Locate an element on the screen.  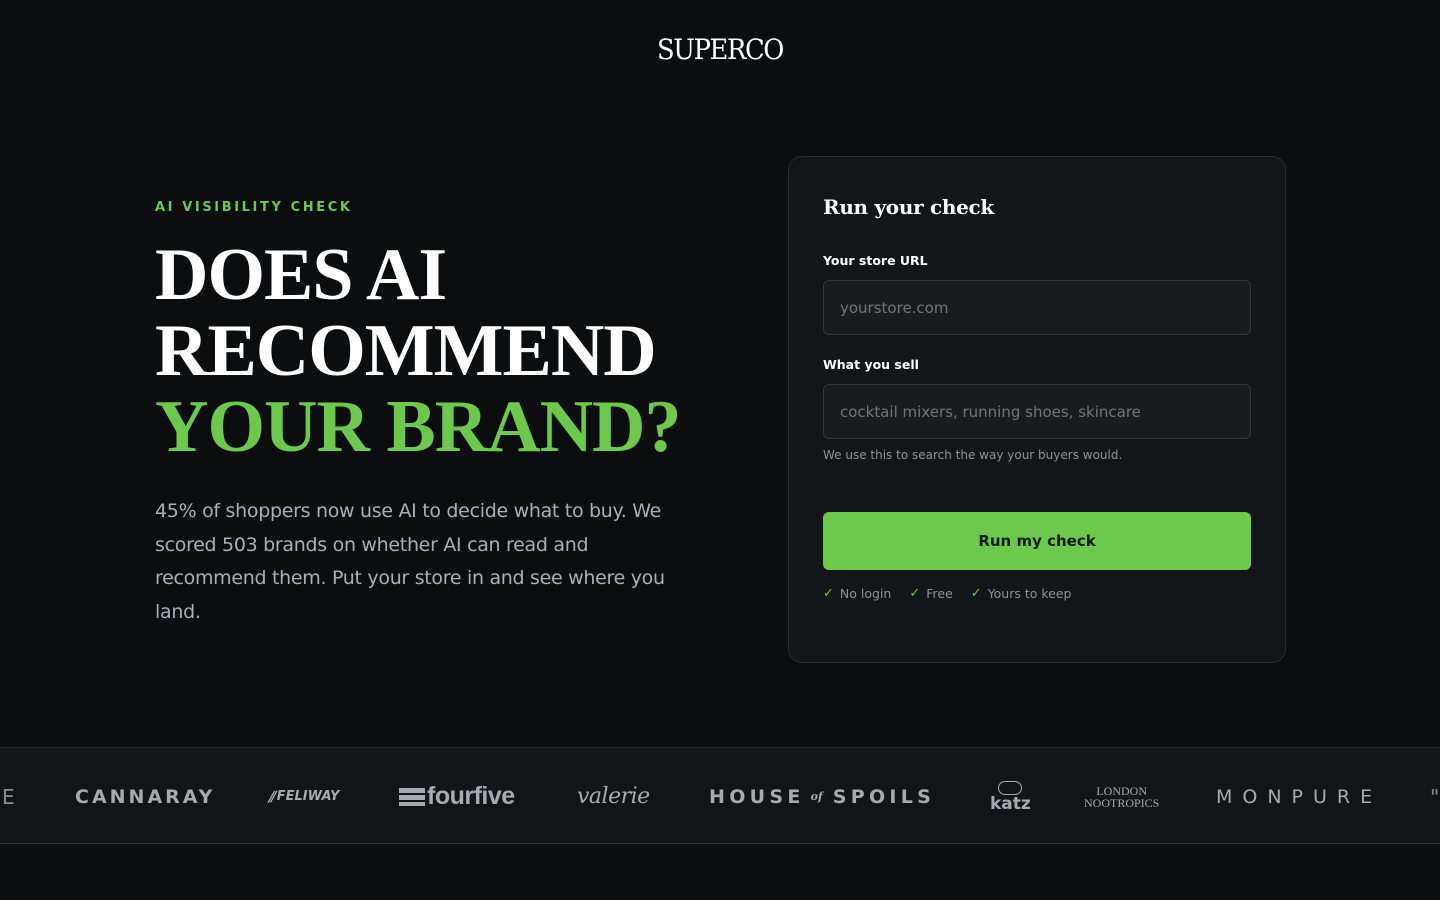
page-bottom is located at coordinates (720, 872).